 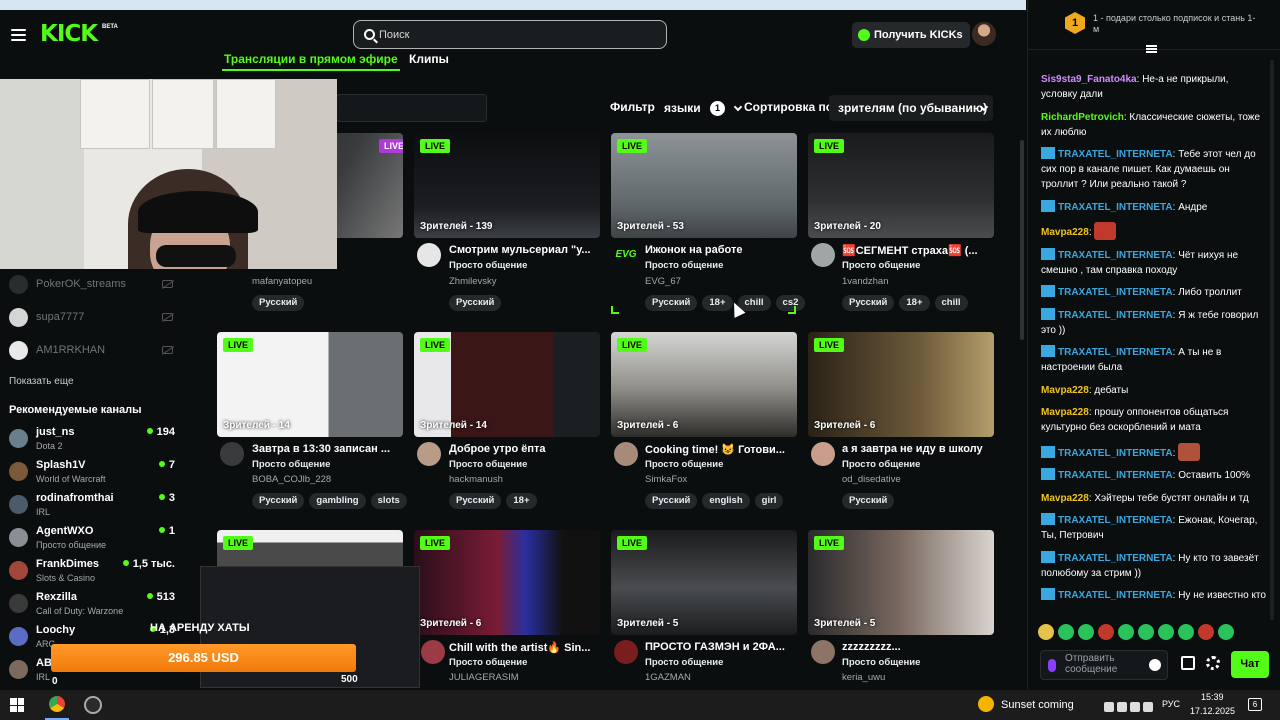 What do you see at coordinates (1155, 665) in the screenshot?
I see `emoji-icon` at bounding box center [1155, 665].